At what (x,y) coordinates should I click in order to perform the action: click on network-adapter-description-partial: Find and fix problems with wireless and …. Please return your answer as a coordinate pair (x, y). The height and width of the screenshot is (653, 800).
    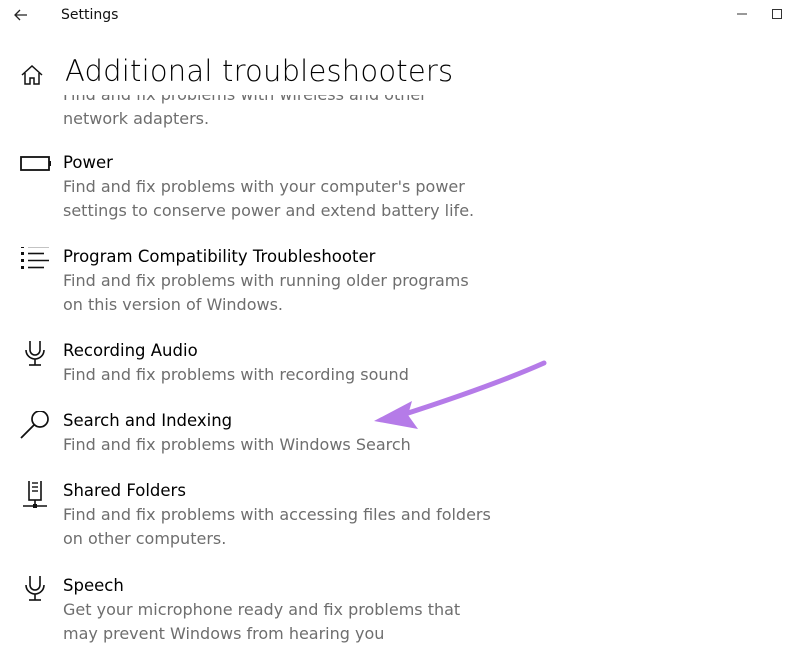
    Looking at the image, I should click on (273, 113).